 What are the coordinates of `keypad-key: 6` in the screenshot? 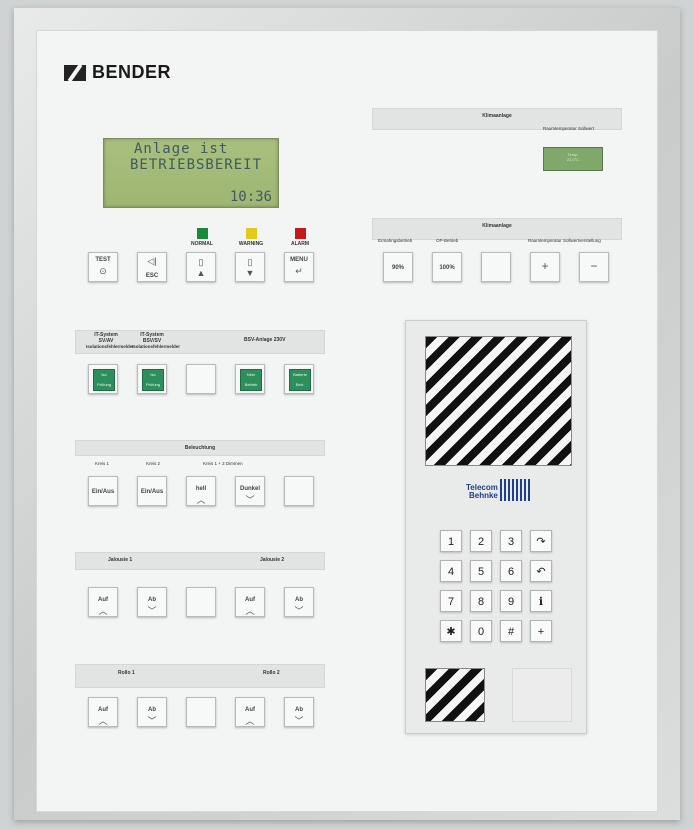 It's located at (511, 571).